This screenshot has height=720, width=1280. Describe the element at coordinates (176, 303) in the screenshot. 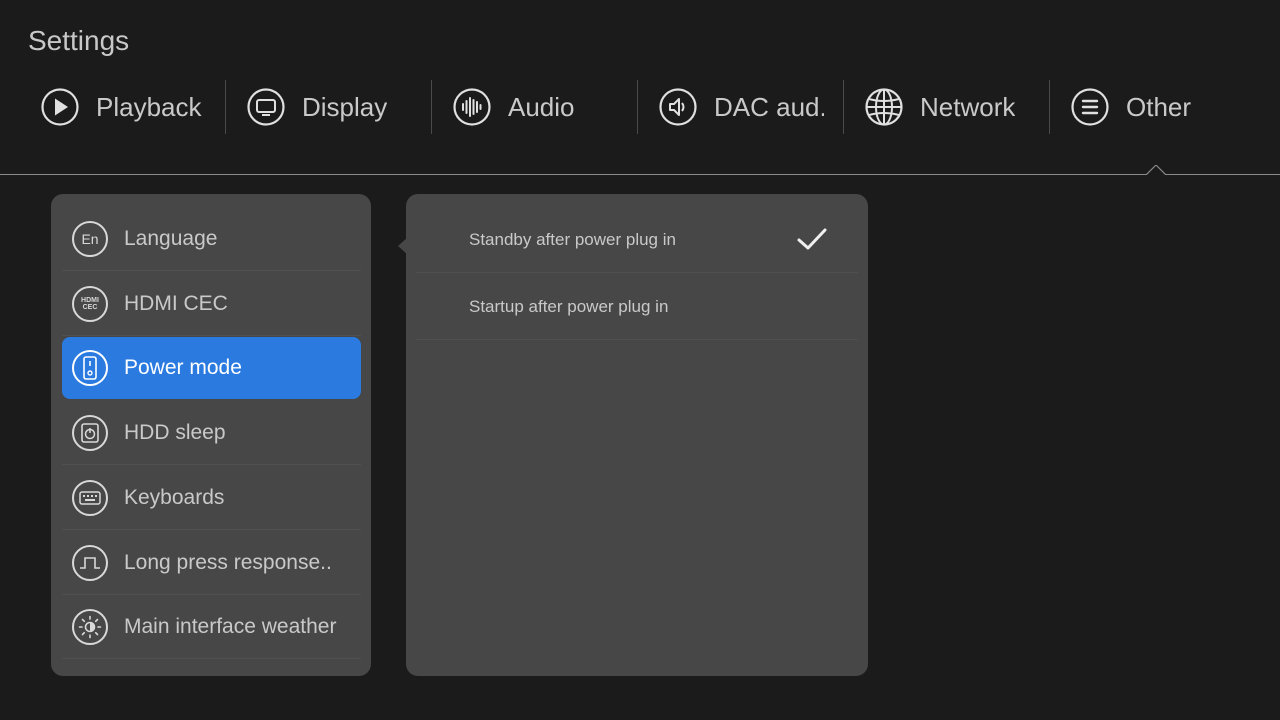

I see `menu-item-label: HDMI CEC` at that location.